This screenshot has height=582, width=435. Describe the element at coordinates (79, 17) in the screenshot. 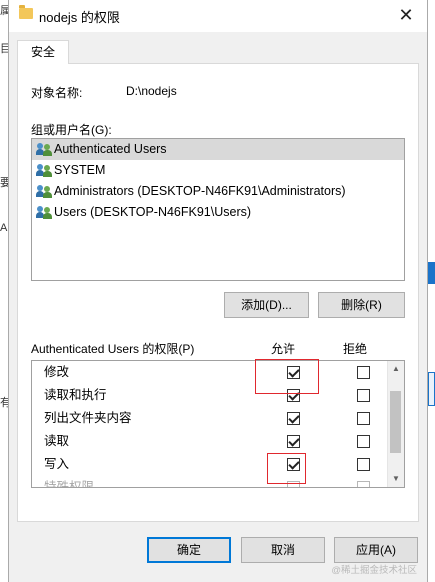

I see `dialog-title: nodejs 的权限` at that location.